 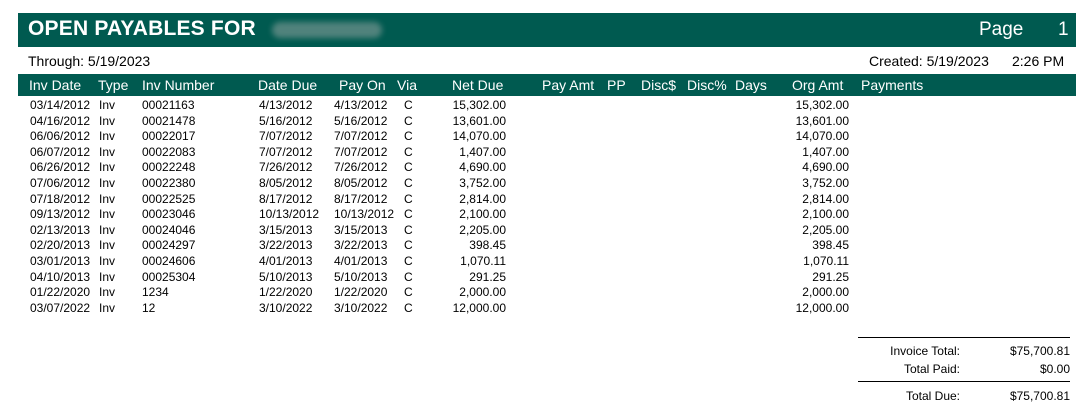 What do you see at coordinates (169, 229) in the screenshot?
I see `cell-inv-number: 00024046` at bounding box center [169, 229].